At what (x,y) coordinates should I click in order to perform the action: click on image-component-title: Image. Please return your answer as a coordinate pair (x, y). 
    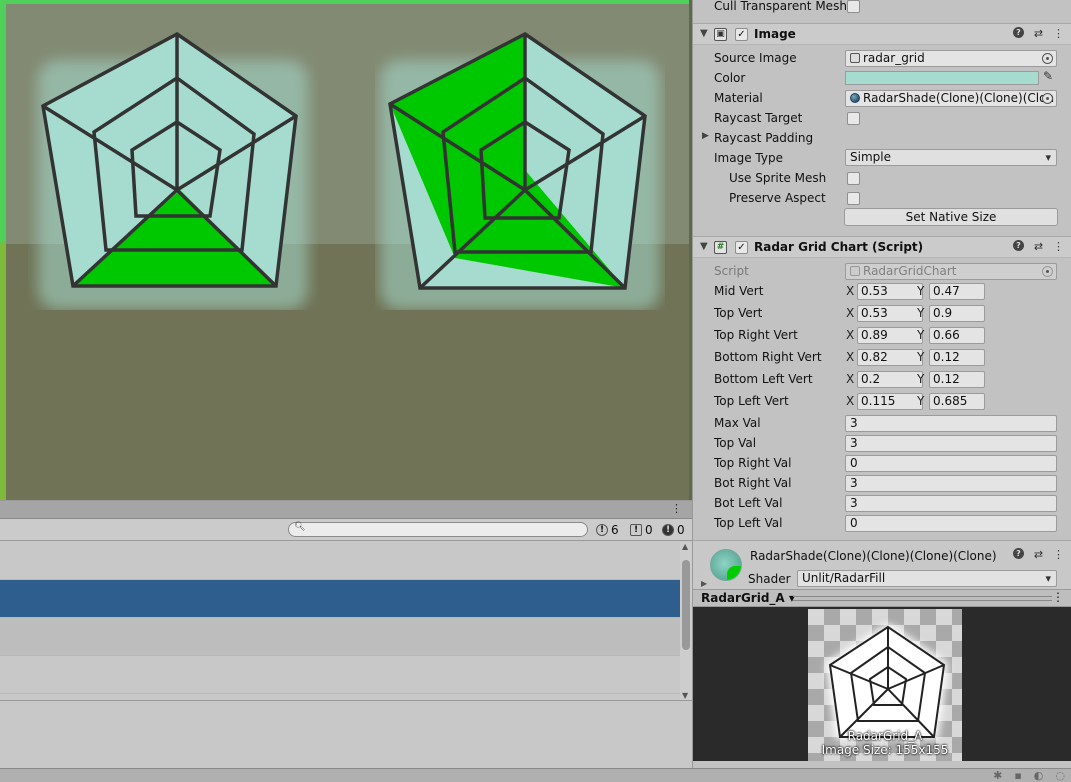
    Looking at the image, I should click on (775, 34).